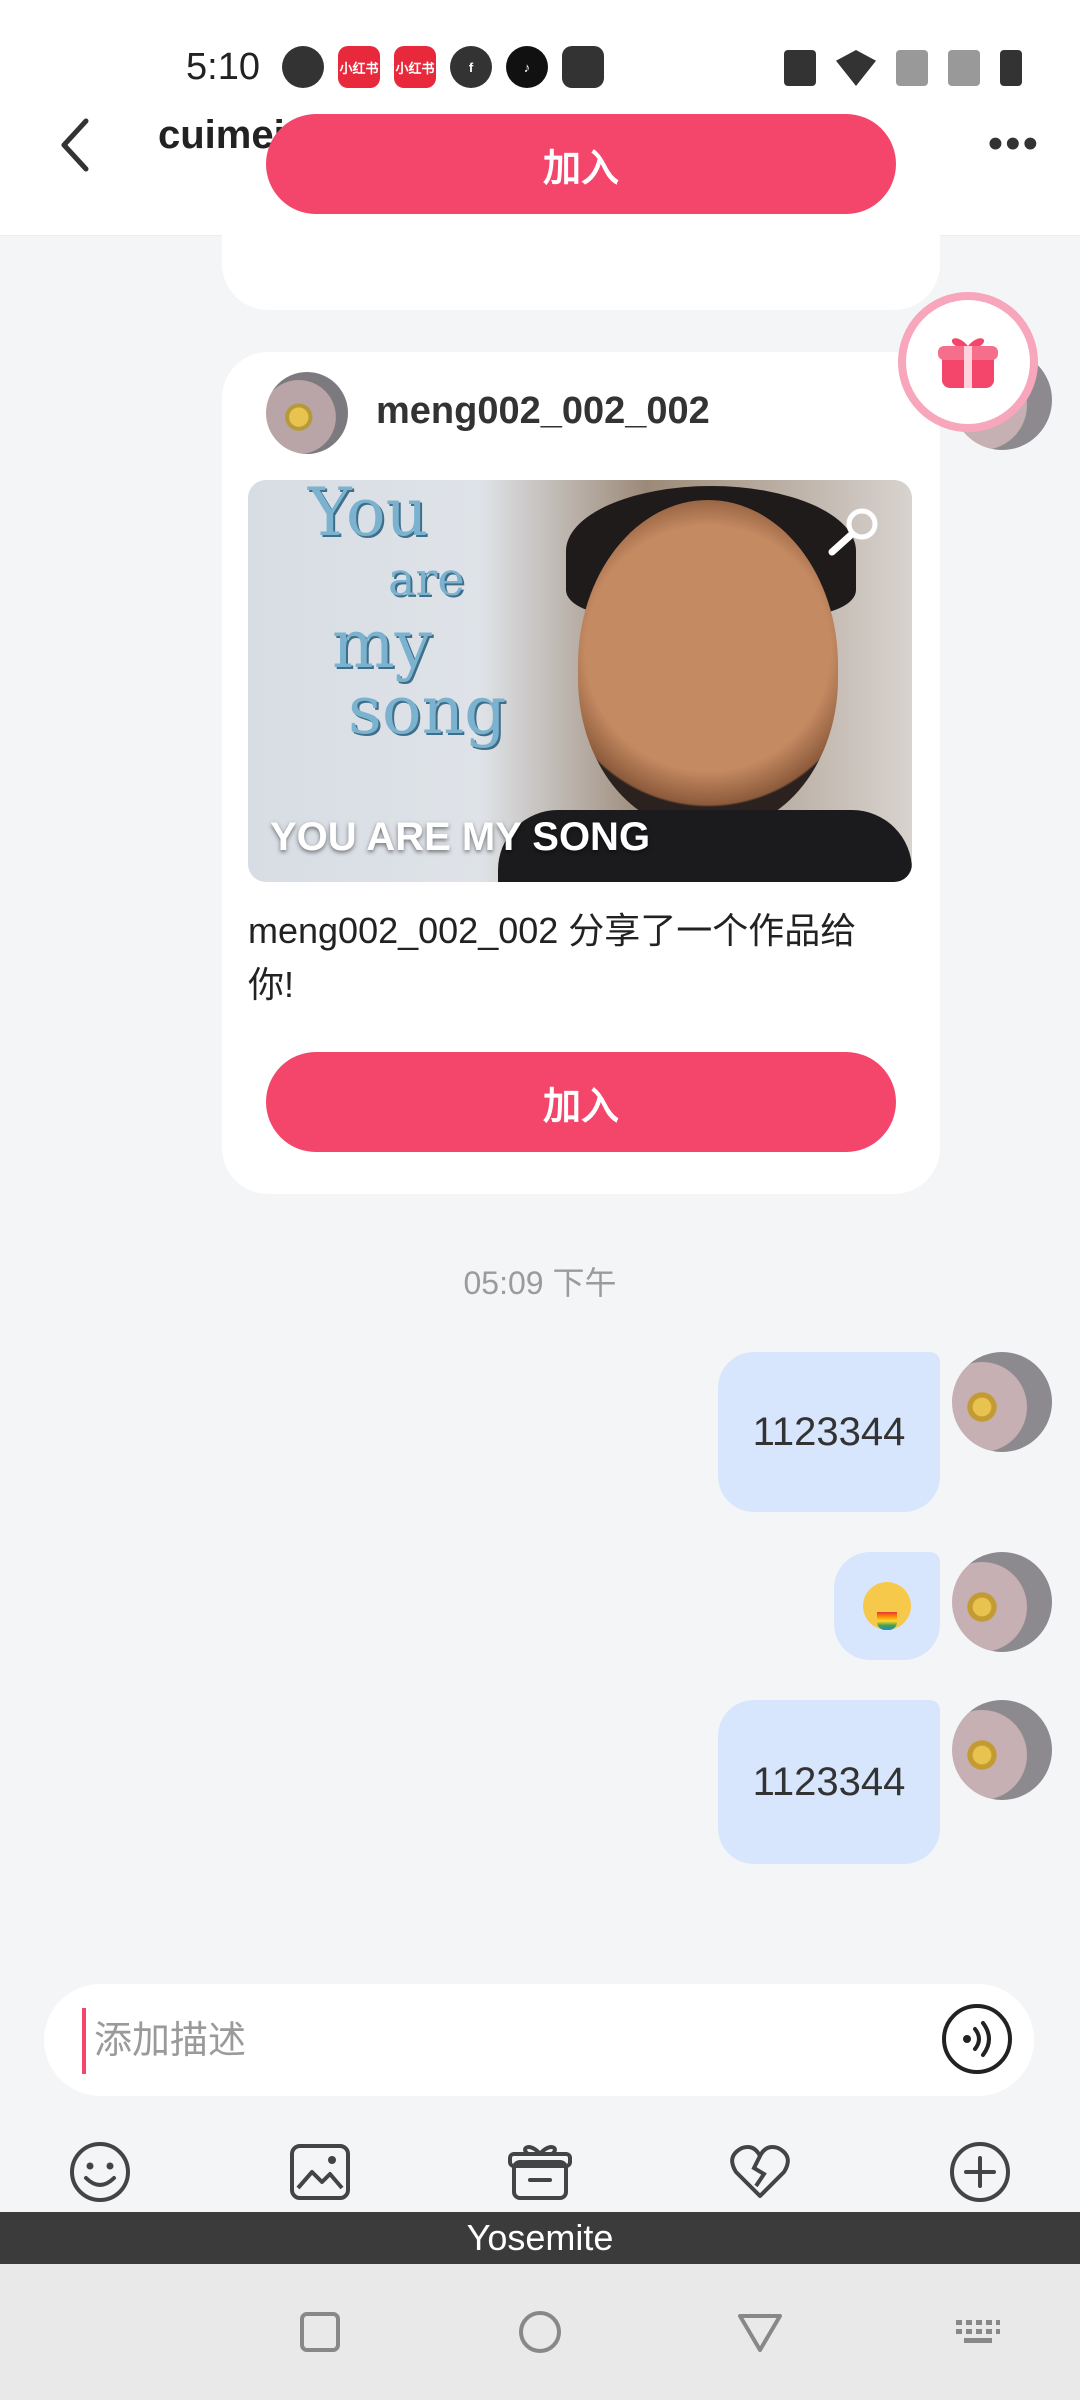 Image resolution: width=1080 pixels, height=2400 pixels. I want to click on home-button, so click(540, 2332).